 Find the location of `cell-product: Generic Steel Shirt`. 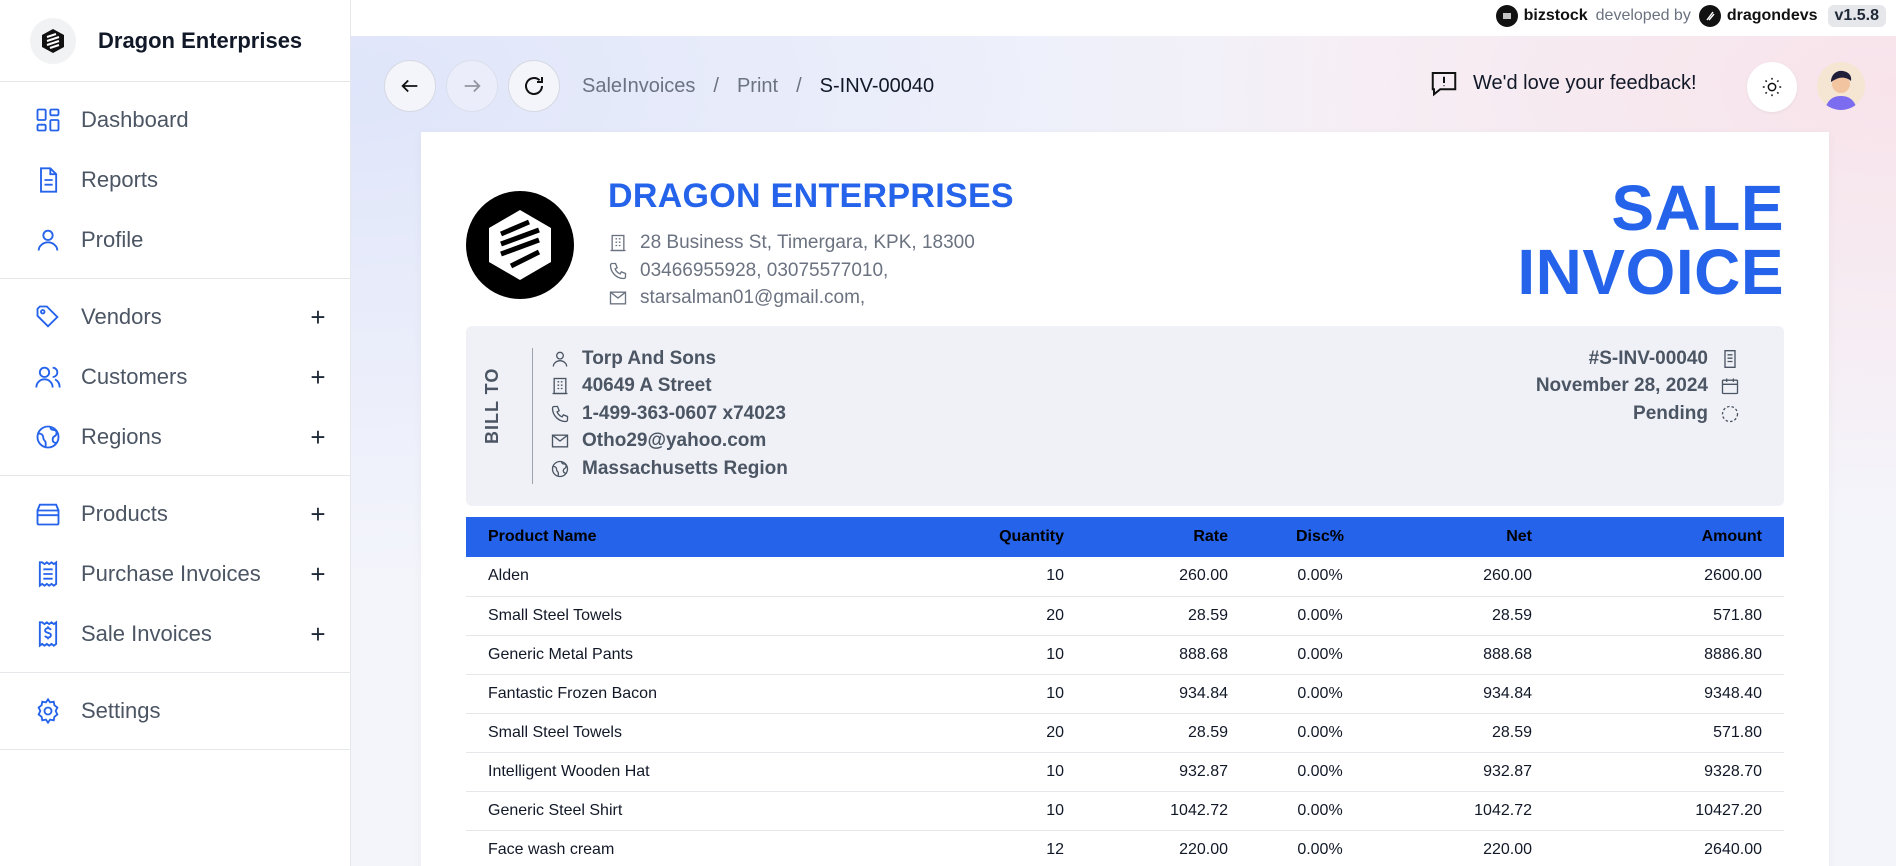

cell-product: Generic Steel Shirt is located at coordinates (701, 811).